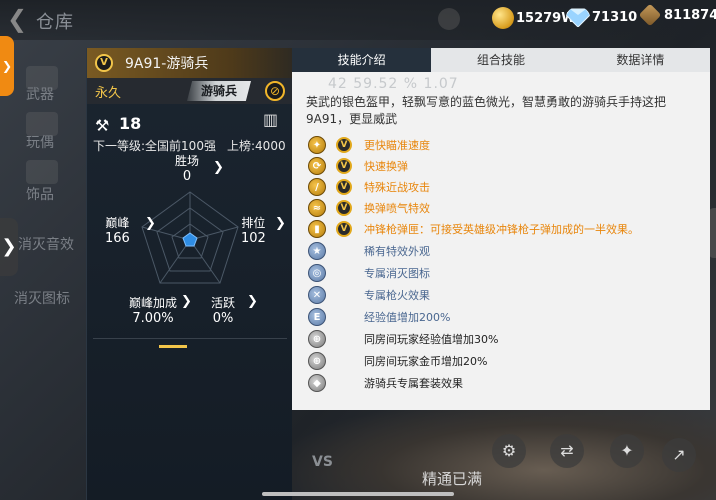 The image size is (716, 500). Describe the element at coordinates (503, 145) in the screenshot. I see `skill-row: ✦ V 更快瞄准速度` at that location.